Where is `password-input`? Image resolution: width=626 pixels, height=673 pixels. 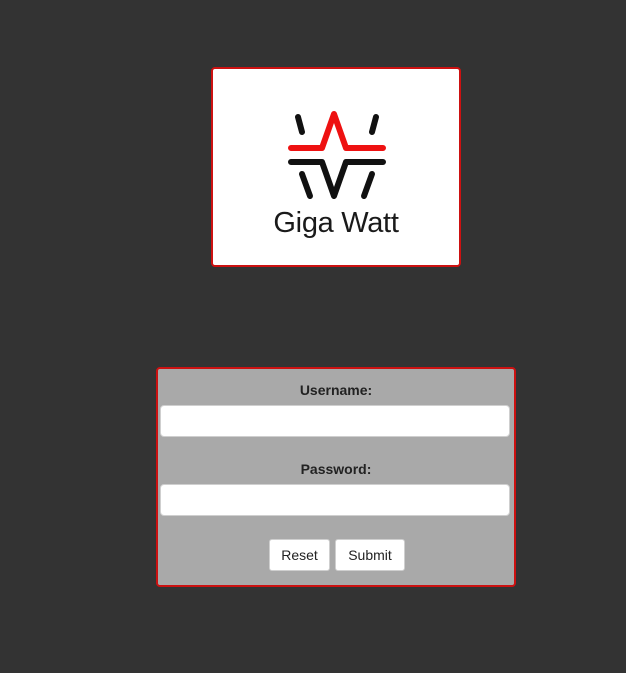 password-input is located at coordinates (335, 500).